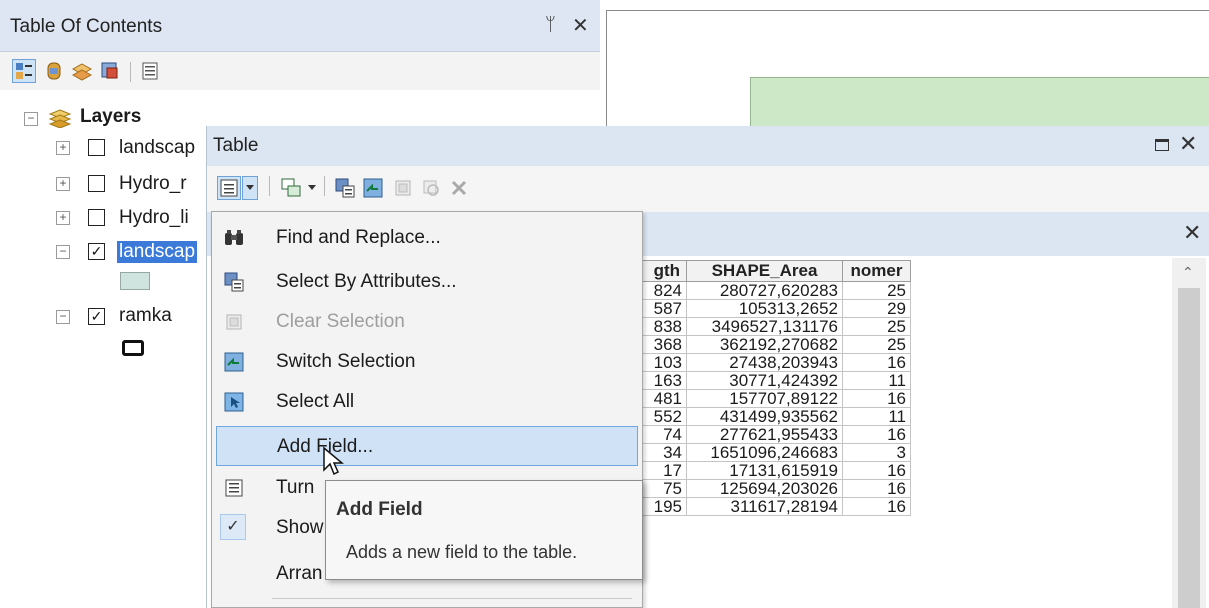  I want to click on frame-symbol-icon, so click(133, 348).